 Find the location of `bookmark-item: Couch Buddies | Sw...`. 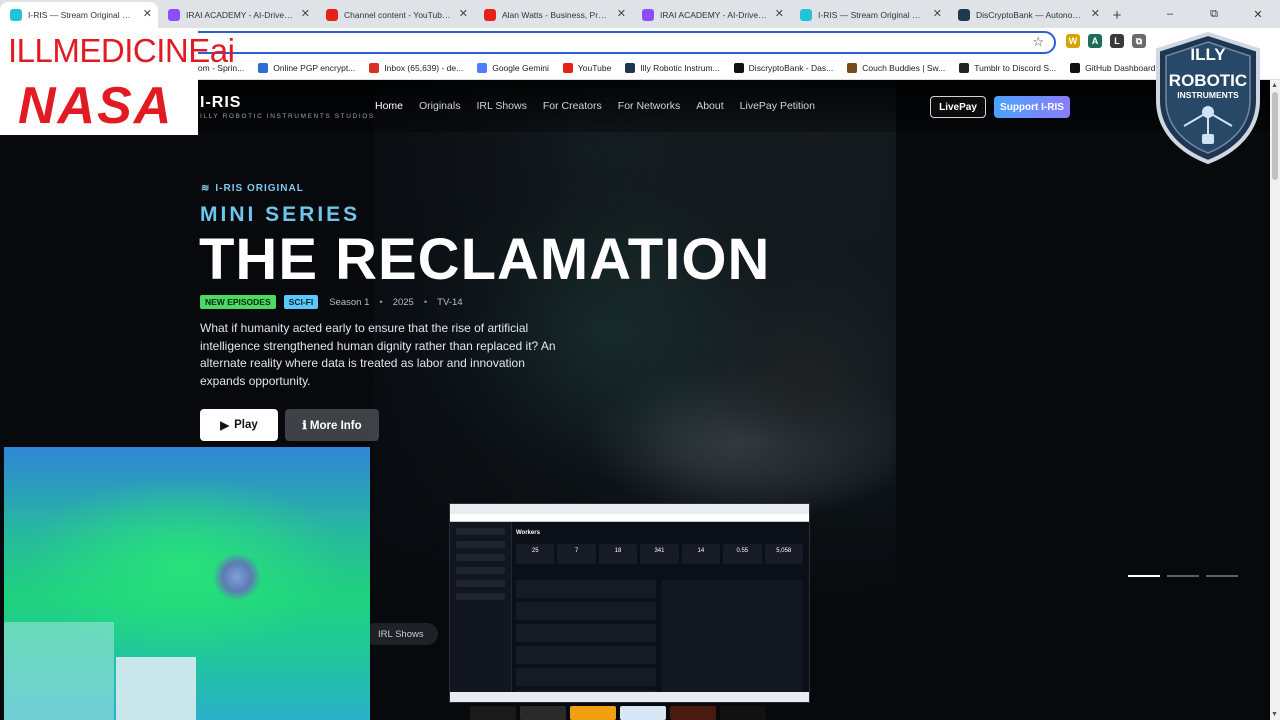

bookmark-item: Couch Buddies | Sw... is located at coordinates (896, 67).